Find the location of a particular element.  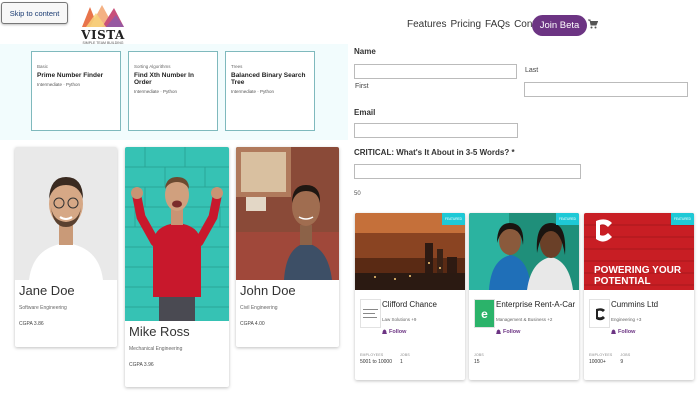

problem-title: Prime Number Finder is located at coordinates (70, 75).